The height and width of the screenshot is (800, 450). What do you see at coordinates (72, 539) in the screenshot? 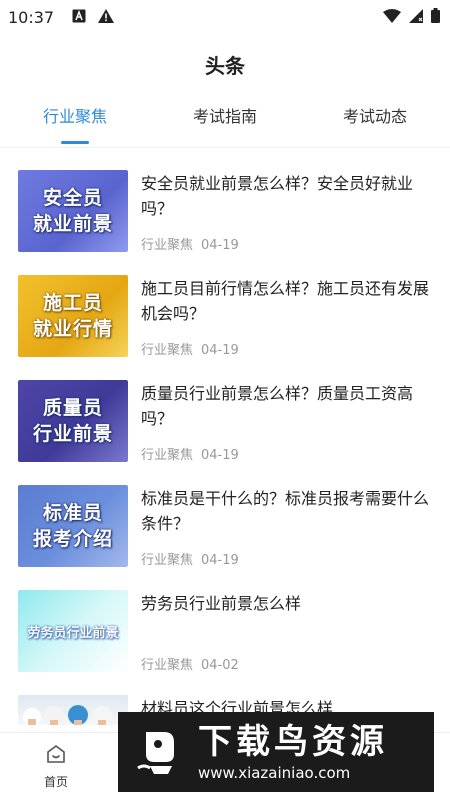
I see `thumbnail-text: 报考介绍` at bounding box center [72, 539].